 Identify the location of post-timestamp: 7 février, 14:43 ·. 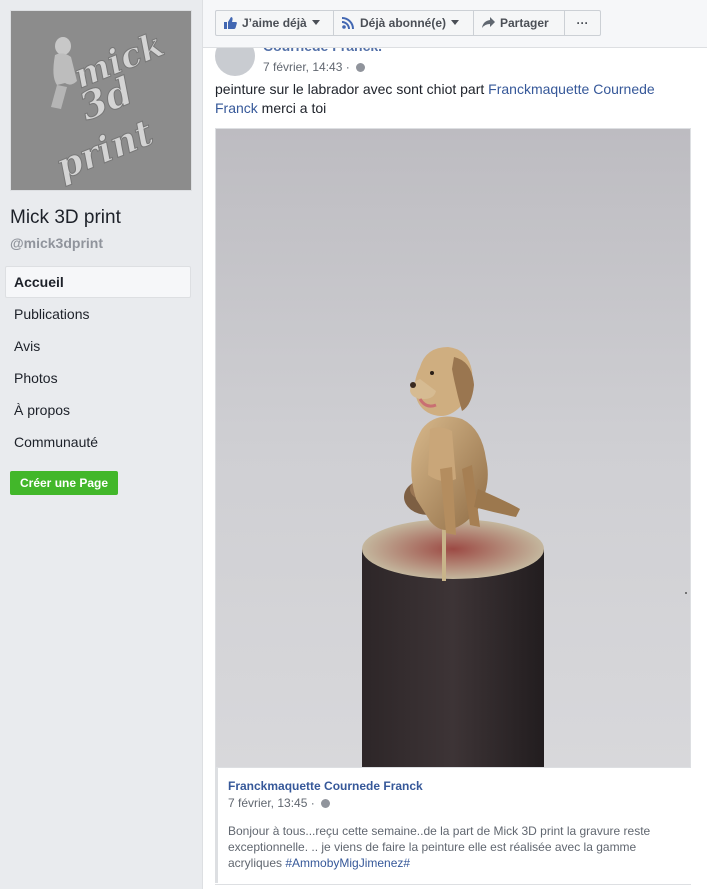
(314, 67).